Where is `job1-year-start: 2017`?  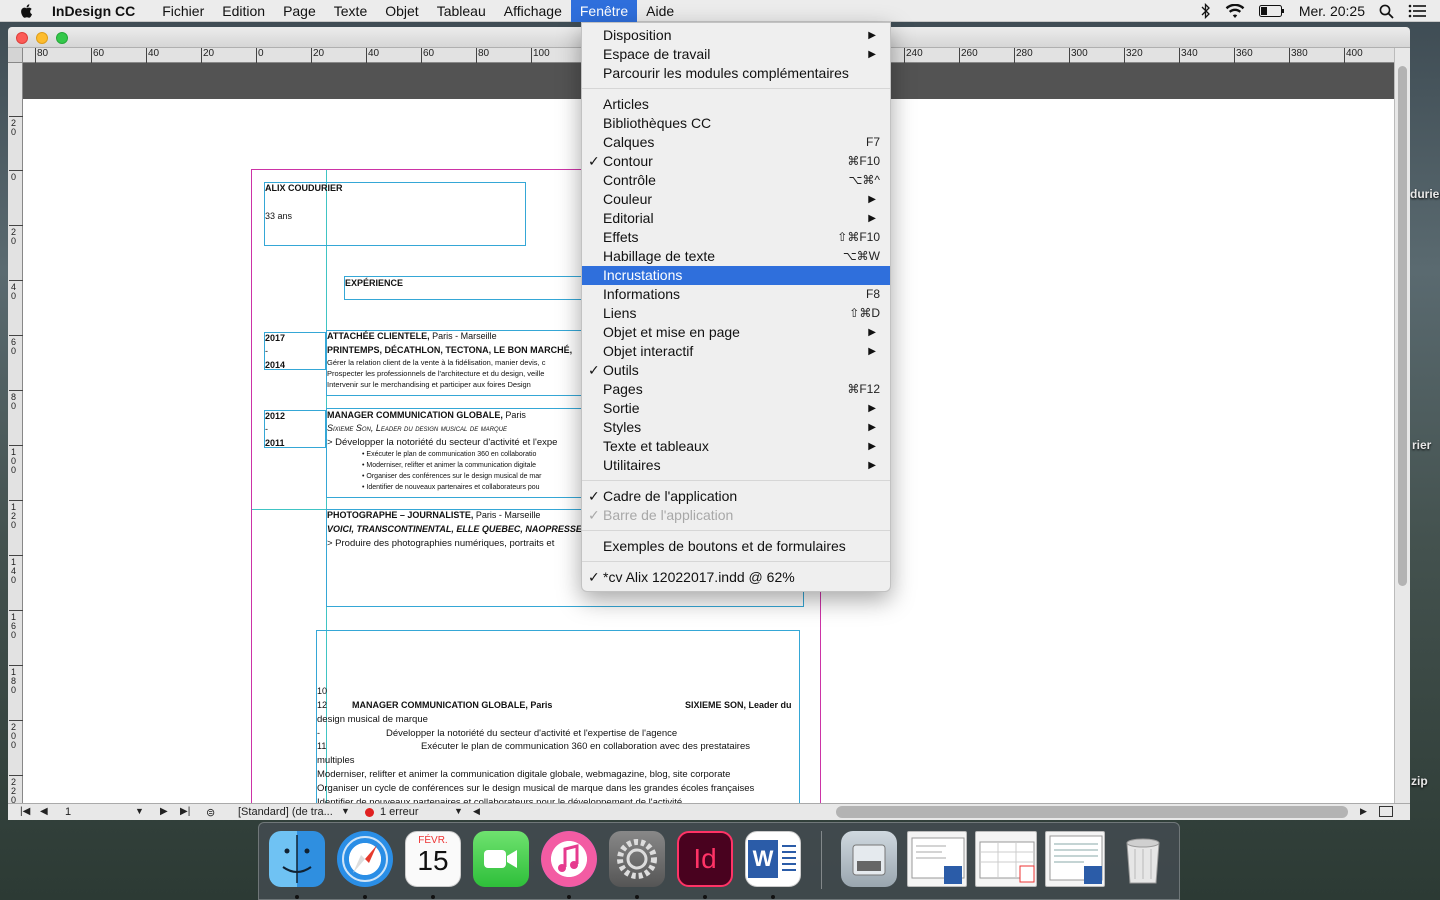 job1-year-start: 2017 is located at coordinates (275, 338).